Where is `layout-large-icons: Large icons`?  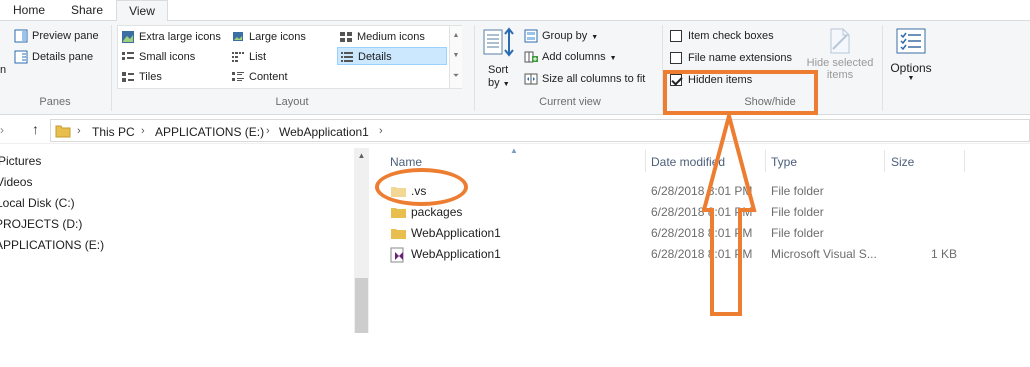
layout-large-icons: Large icons is located at coordinates (268, 37).